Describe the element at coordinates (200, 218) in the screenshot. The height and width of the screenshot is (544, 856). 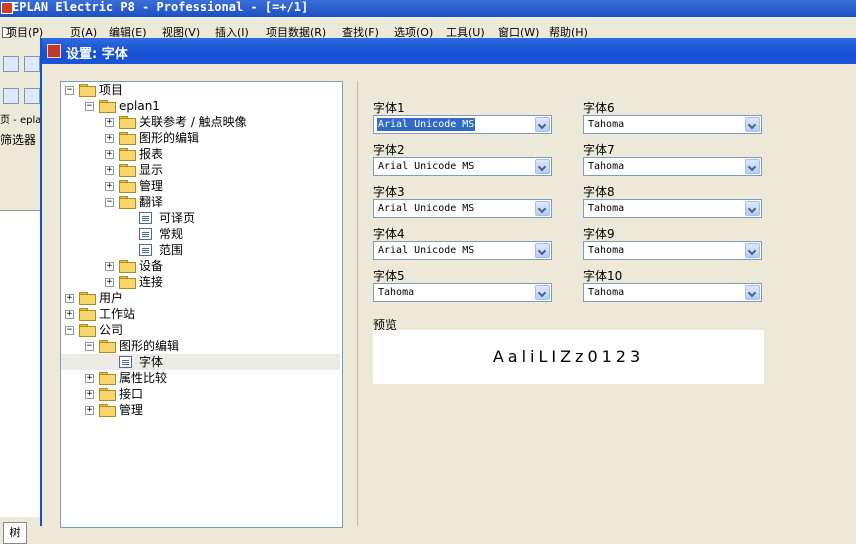
I see `tree-item: 可译页` at that location.